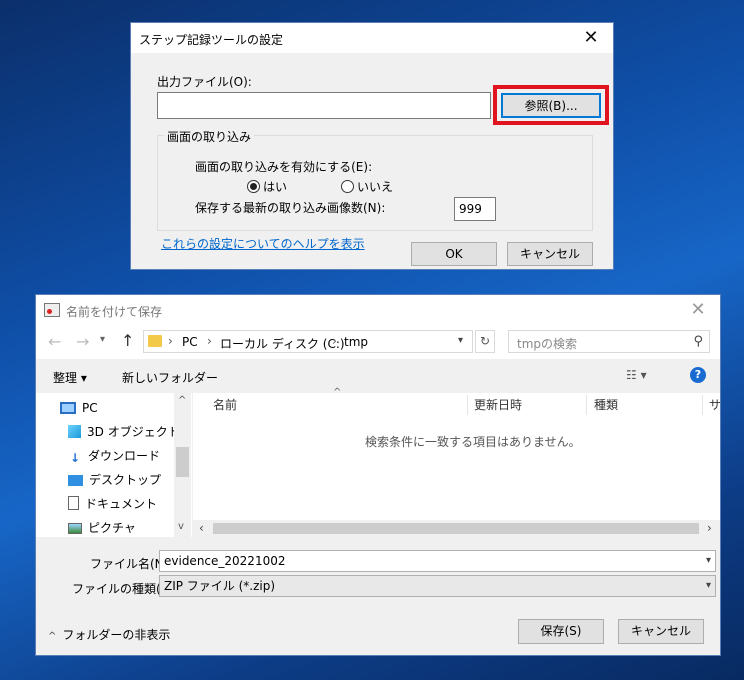 The height and width of the screenshot is (680, 744). Describe the element at coordinates (209, 136) in the screenshot. I see `capture-group-title: 画面の取り込み` at that location.